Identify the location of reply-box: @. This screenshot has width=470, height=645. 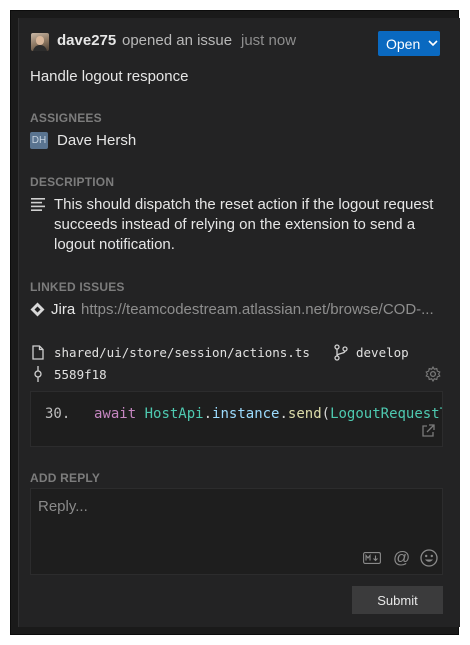
(236, 531).